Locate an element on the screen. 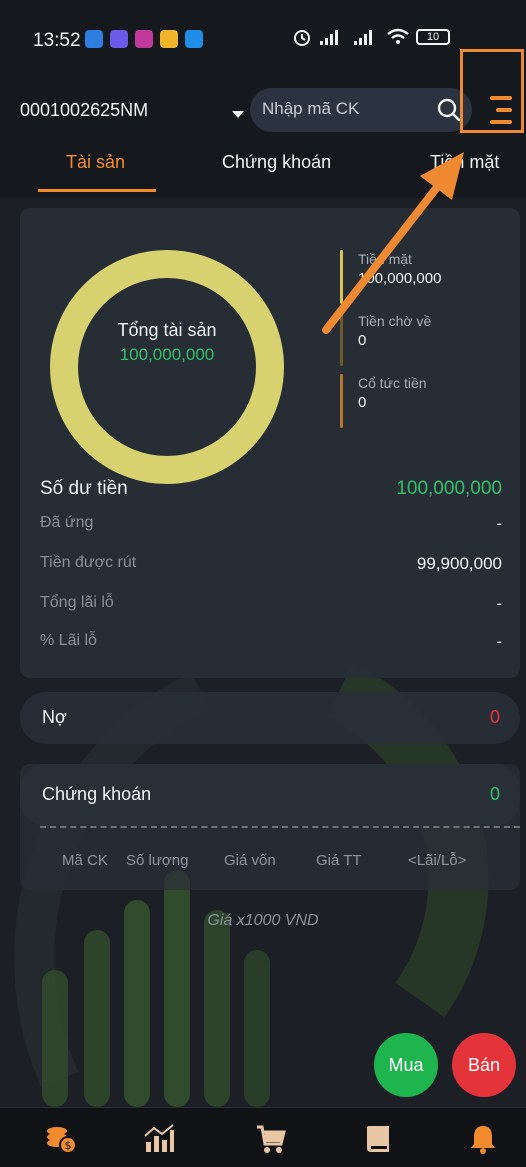 The height and width of the screenshot is (1167, 526). legend-pending-cash: Tiền chờ về 0 is located at coordinates (425, 339).